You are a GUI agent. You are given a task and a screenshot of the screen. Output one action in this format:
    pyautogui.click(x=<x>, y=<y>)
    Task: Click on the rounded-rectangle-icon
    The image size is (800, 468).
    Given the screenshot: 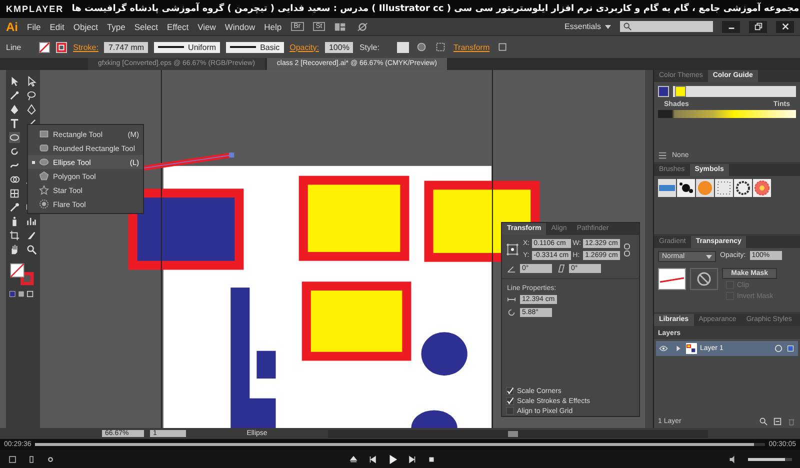 What is the action you would take?
    pyautogui.click(x=44, y=148)
    